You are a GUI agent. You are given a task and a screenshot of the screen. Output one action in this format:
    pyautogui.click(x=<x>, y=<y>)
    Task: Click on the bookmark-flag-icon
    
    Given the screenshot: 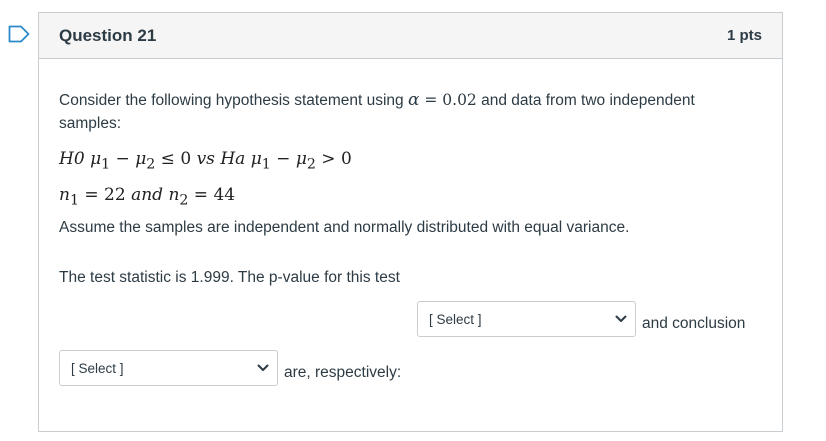 What is the action you would take?
    pyautogui.click(x=19, y=34)
    